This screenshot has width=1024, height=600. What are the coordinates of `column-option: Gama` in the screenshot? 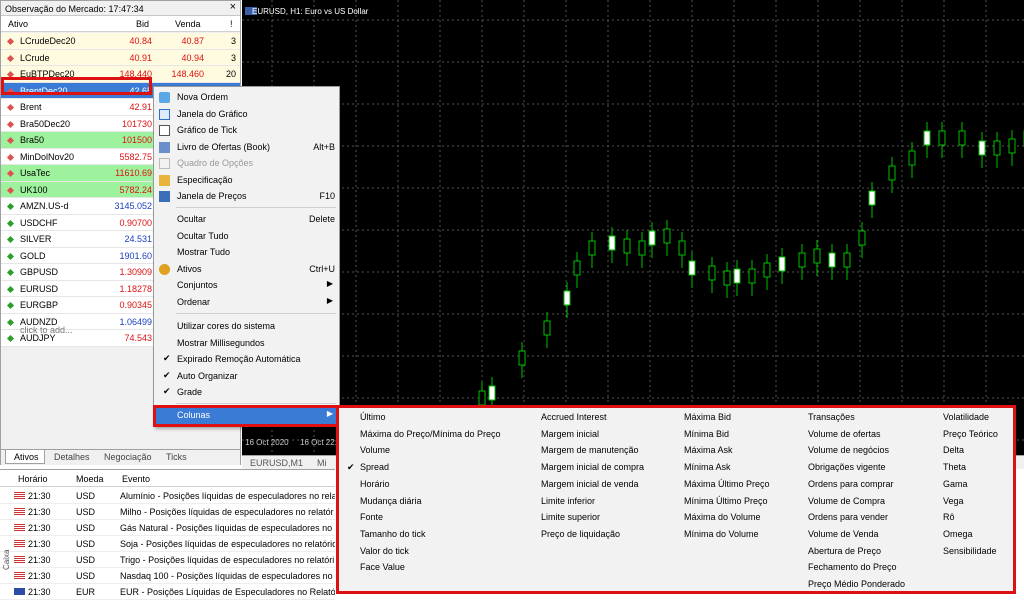 It's located at (955, 484).